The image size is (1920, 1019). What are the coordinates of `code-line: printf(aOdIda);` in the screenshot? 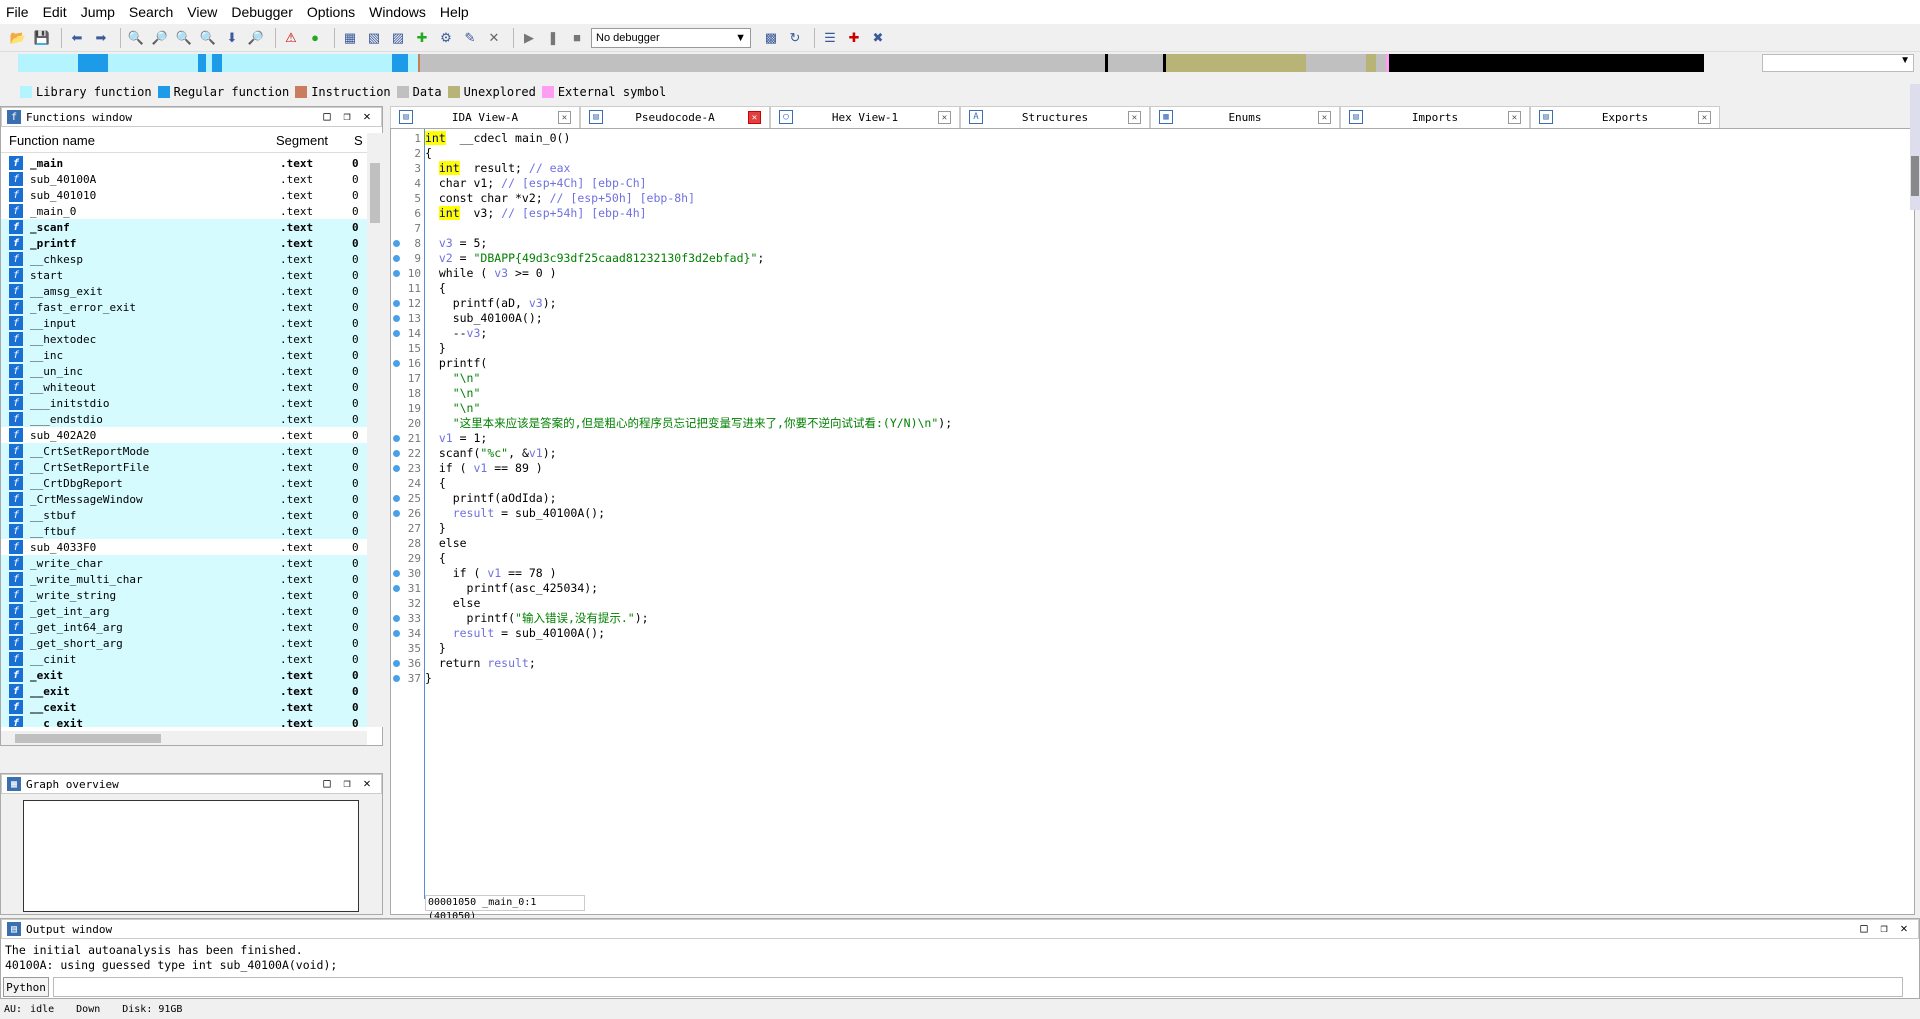 It's located at (1160, 498).